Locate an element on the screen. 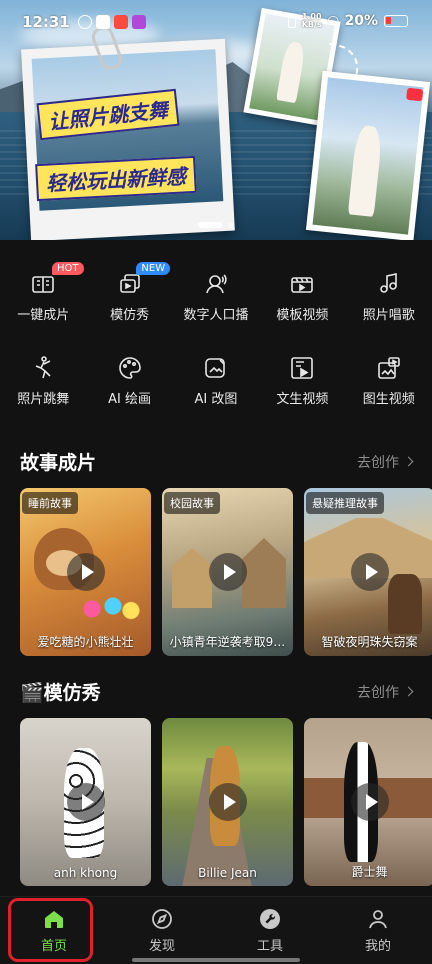 This screenshot has height=964, width=432. feature-label: 模板视频 is located at coordinates (302, 315).